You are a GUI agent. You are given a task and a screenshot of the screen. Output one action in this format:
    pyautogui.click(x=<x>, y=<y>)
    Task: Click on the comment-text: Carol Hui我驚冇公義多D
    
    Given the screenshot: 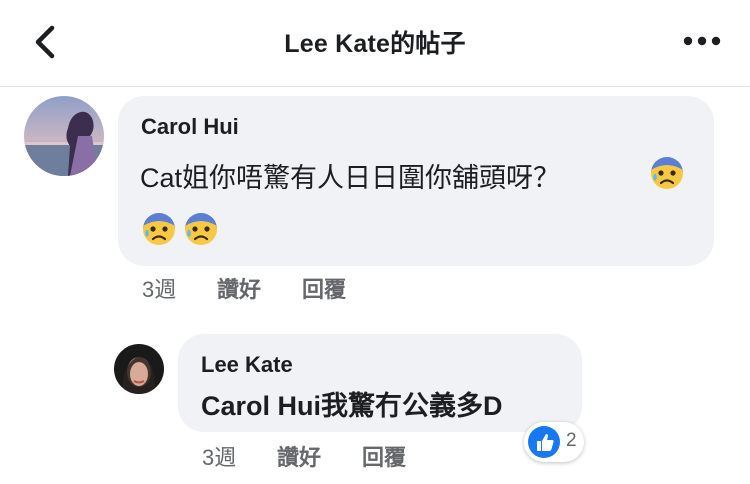 What is the action you would take?
    pyautogui.click(x=352, y=406)
    